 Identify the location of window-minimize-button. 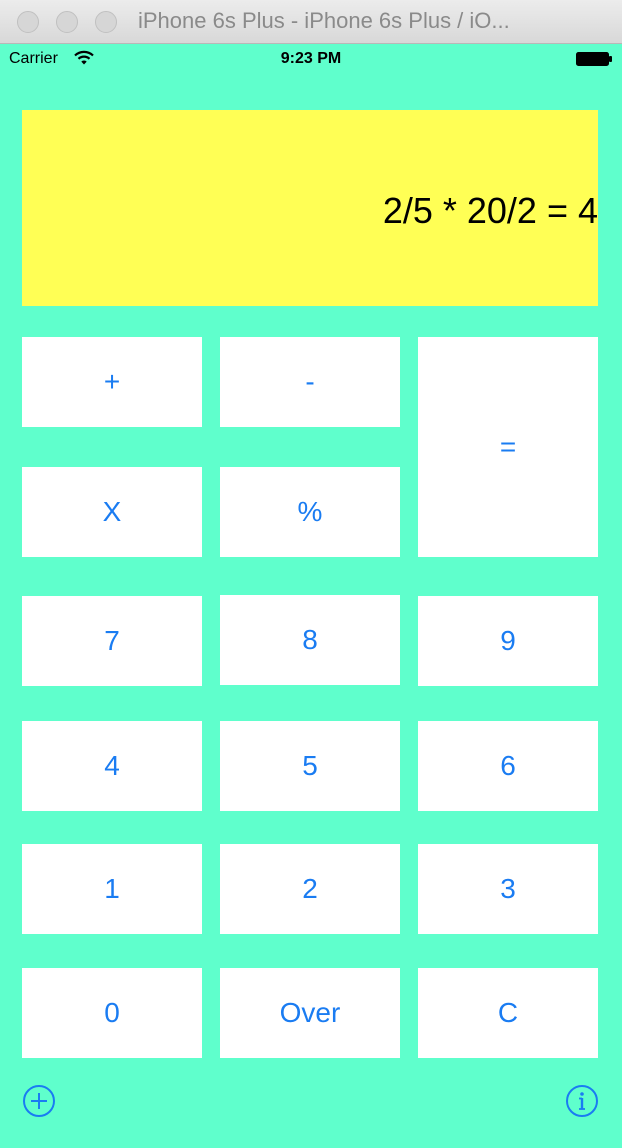
(67, 22).